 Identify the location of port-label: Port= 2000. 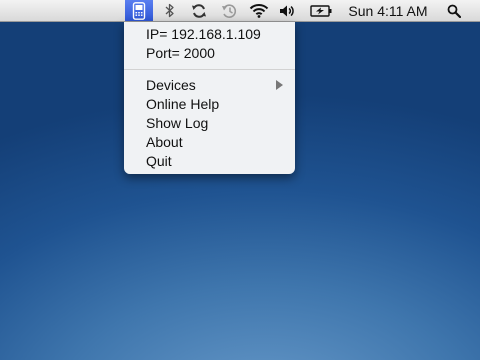
(180, 53).